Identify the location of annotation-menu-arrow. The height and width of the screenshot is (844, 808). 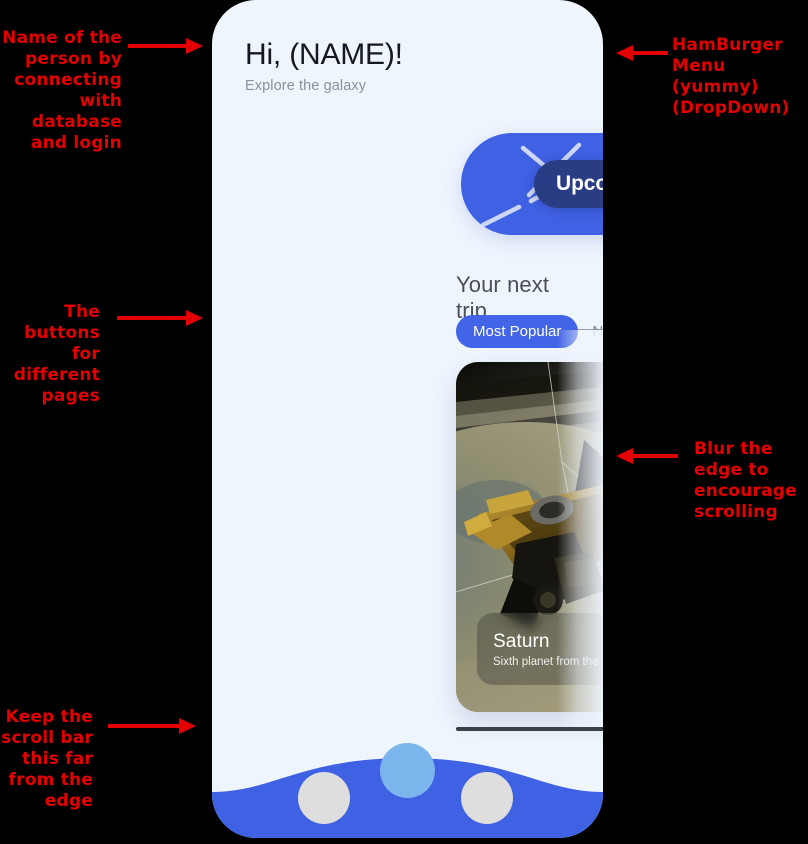
(642, 53).